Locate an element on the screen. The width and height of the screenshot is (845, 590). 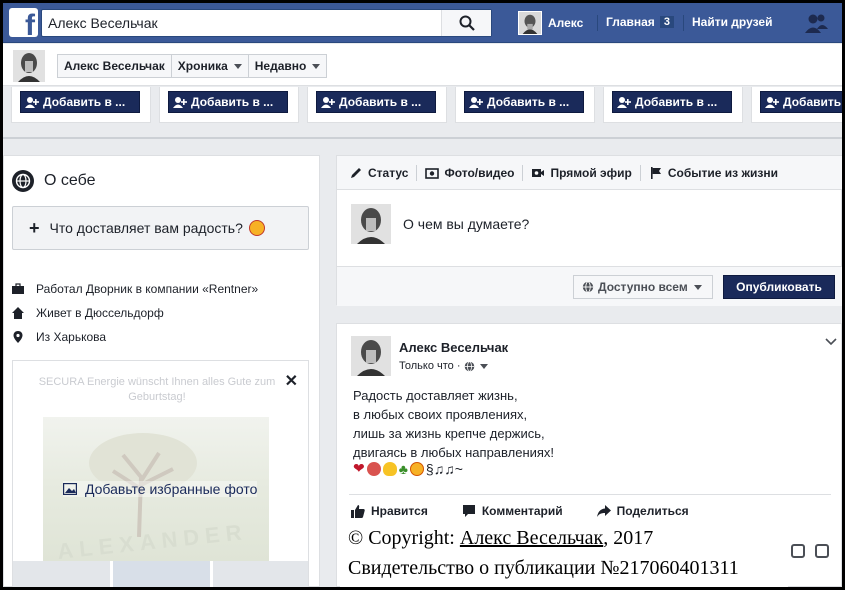
flag-icon is located at coordinates (655, 172).